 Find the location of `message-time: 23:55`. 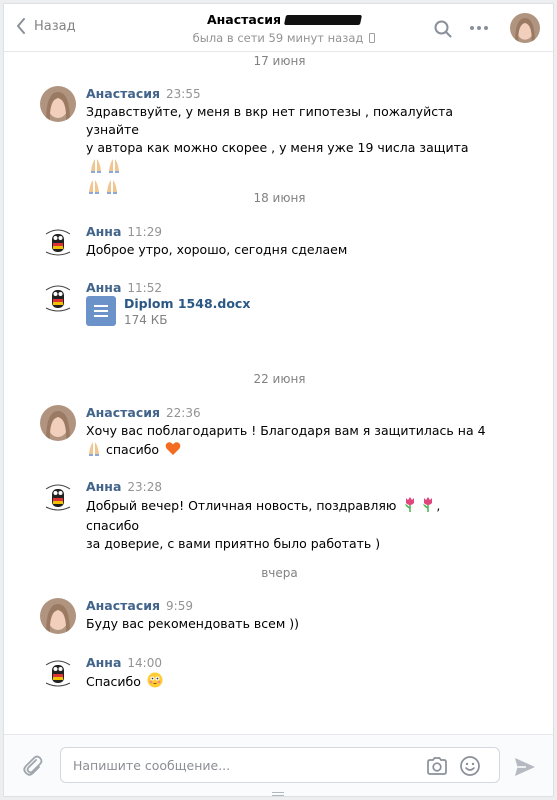

message-time: 23:55 is located at coordinates (183, 94).